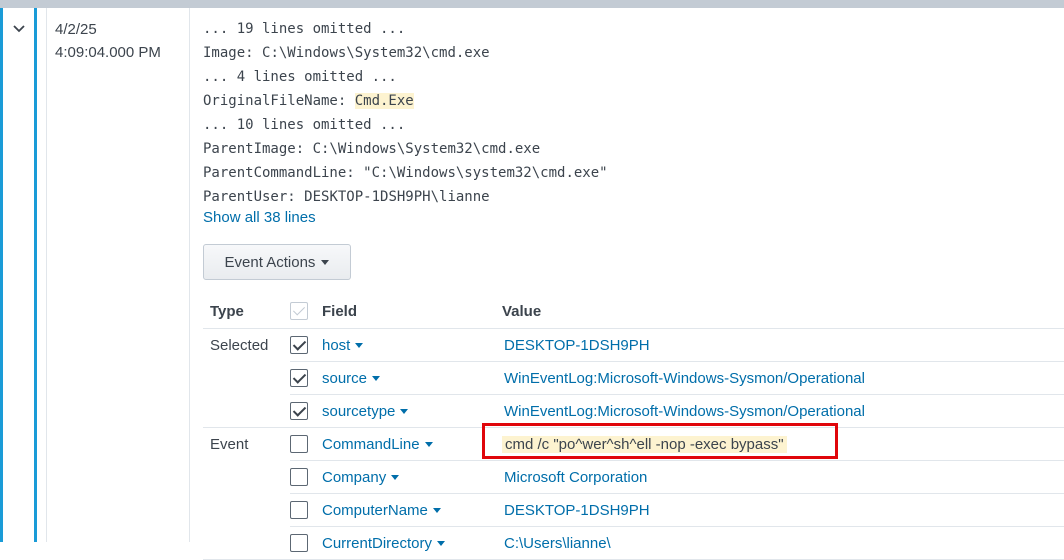 This screenshot has height=560, width=1064. I want to click on raw-event-line: ParentUser: DESKTOP-1DSH9PH\lianne, so click(405, 197).